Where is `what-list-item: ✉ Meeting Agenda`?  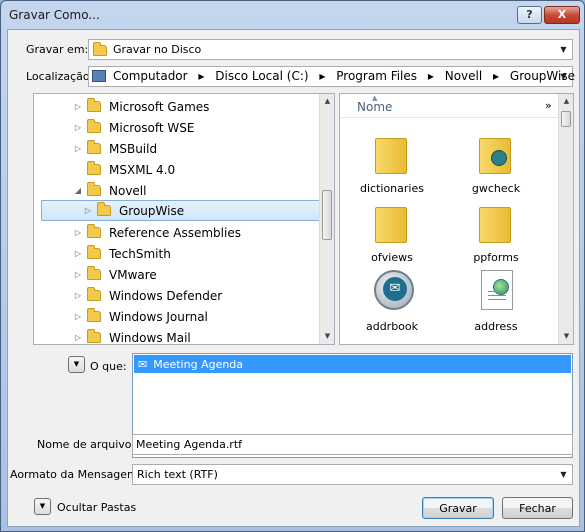
what-list-item: ✉ Meeting Agenda is located at coordinates (352, 364).